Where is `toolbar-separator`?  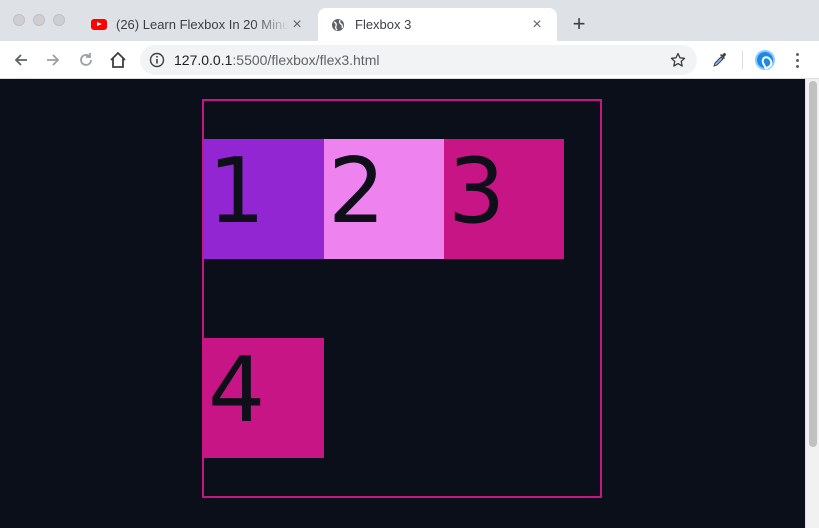
toolbar-separator is located at coordinates (742, 60).